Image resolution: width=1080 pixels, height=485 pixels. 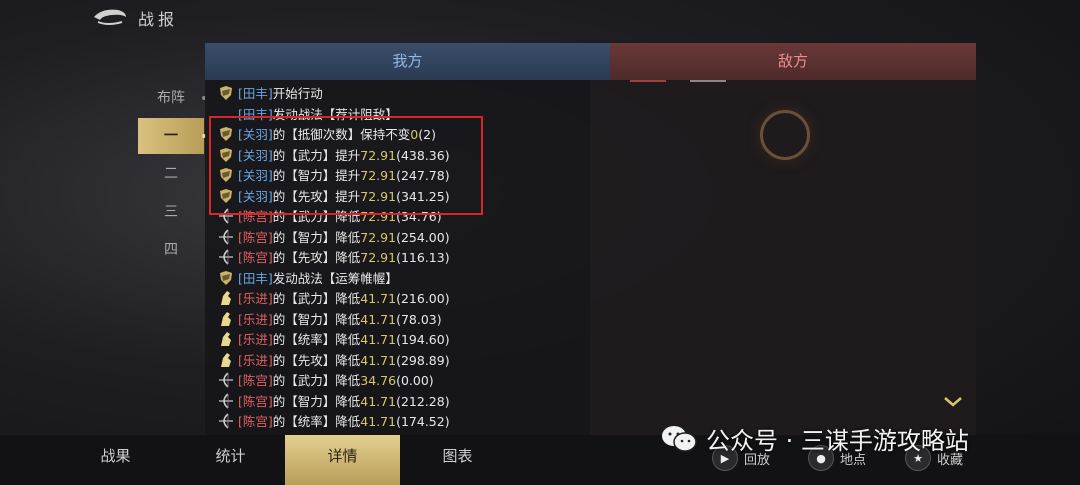 I want to click on nav-item-round-2: 二, so click(x=171, y=174).